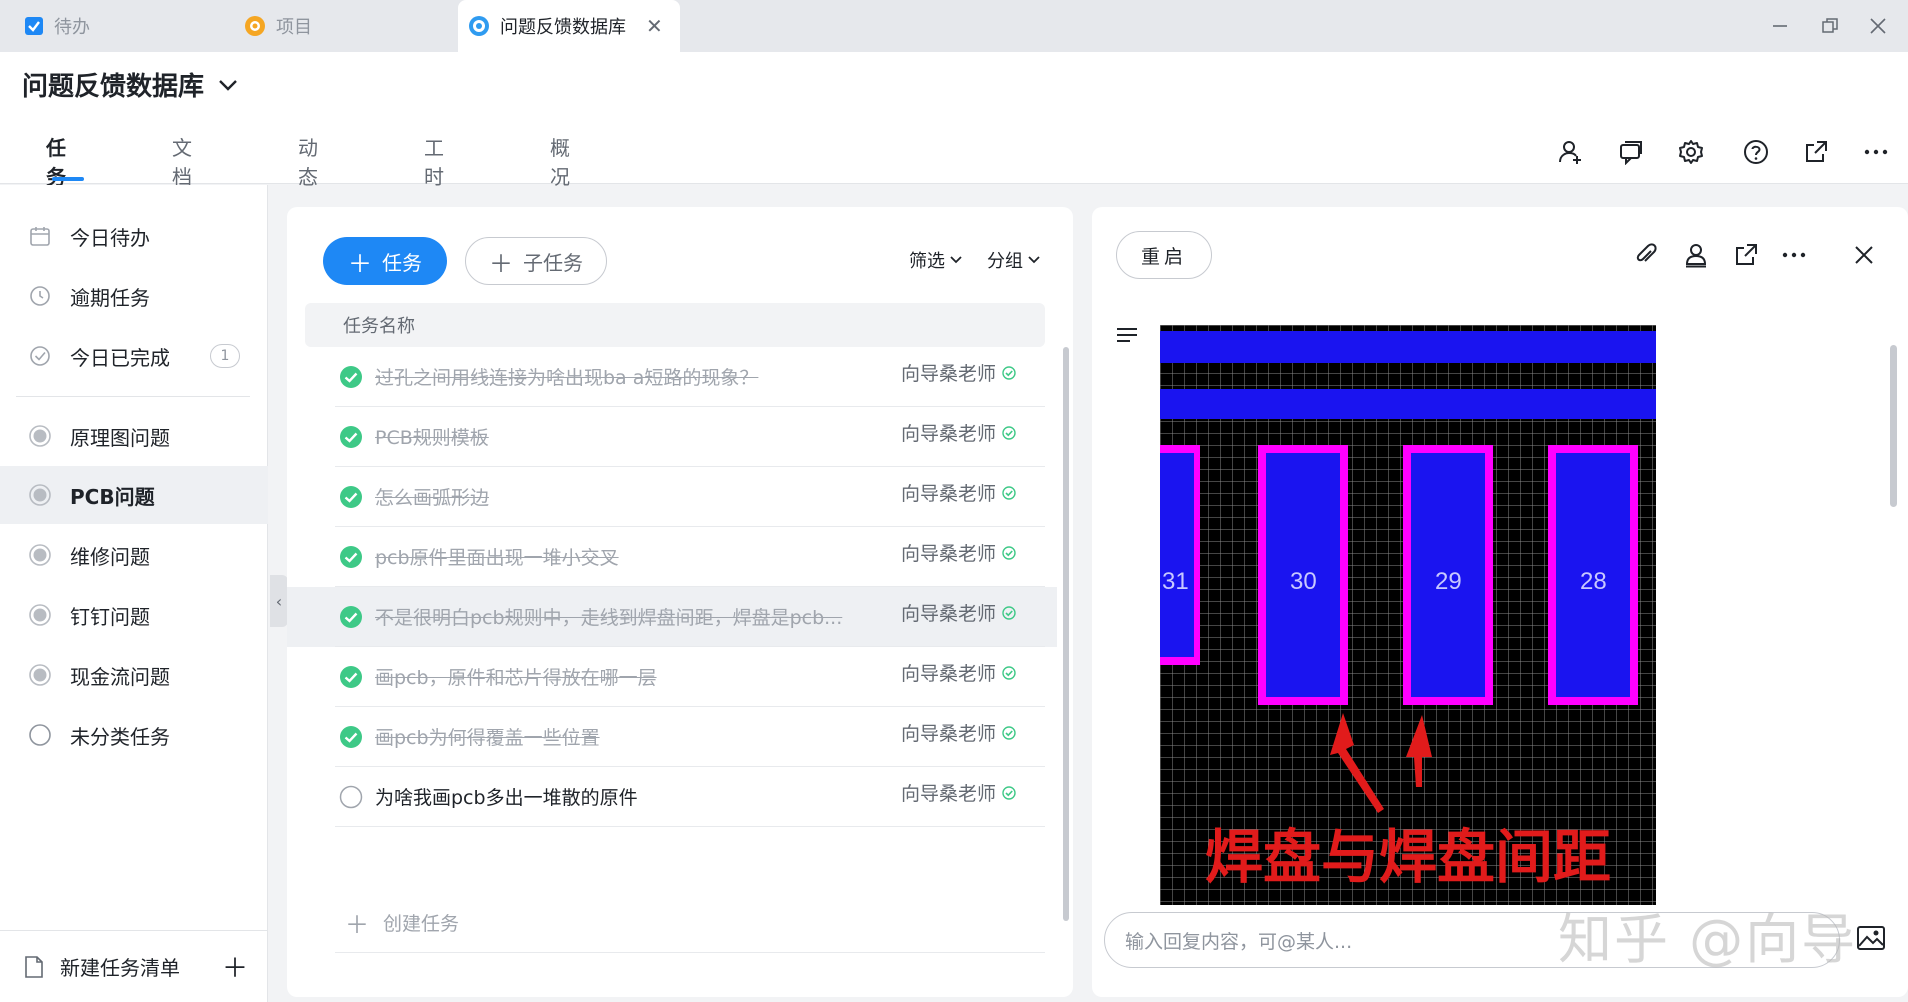 Image resolution: width=1908 pixels, height=1002 pixels. What do you see at coordinates (434, 161) in the screenshot?
I see `tab-worktime: 工时` at bounding box center [434, 161].